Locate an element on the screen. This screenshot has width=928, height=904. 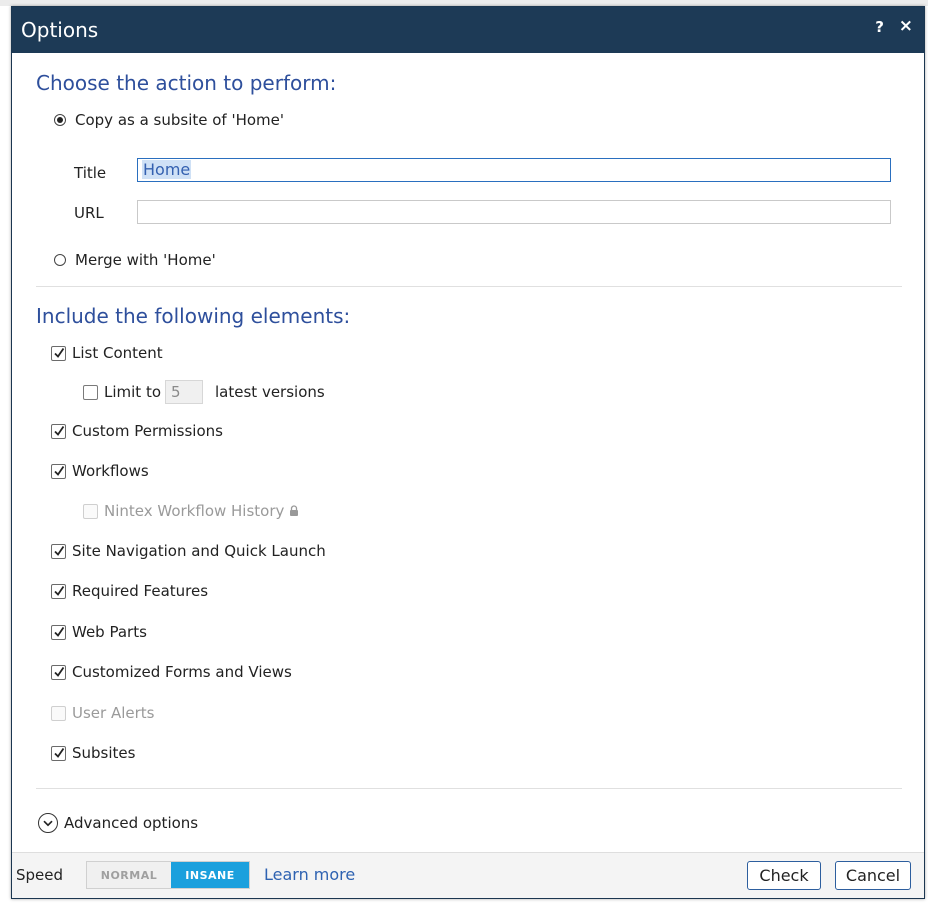
user-alerts-label: User Alerts is located at coordinates (113, 713).